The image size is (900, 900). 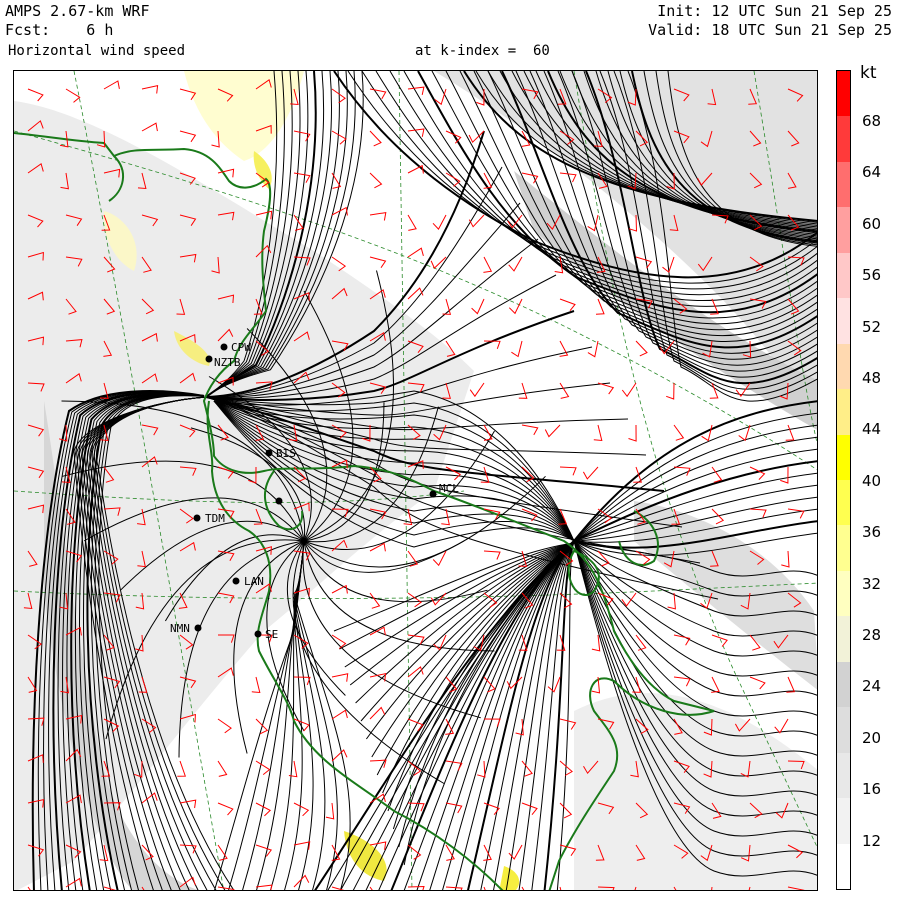 I want to click on colorbar-label: 12, so click(x=872, y=840).